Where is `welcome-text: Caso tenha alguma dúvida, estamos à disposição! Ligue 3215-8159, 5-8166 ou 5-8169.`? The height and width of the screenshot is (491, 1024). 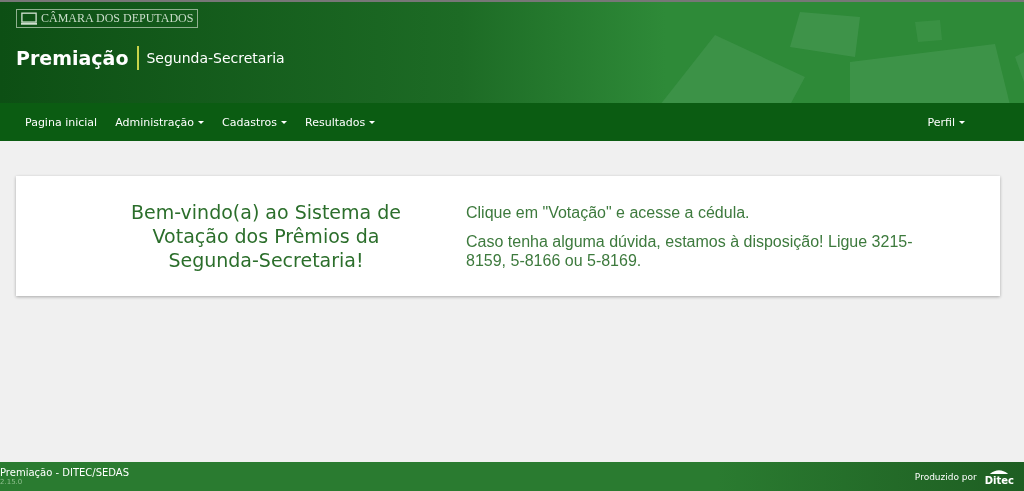
welcome-text: Caso tenha alguma dúvida, estamos à disposição! Ligue 3215-8159, 5-8166 ou 5-8169. is located at coordinates (690, 250).